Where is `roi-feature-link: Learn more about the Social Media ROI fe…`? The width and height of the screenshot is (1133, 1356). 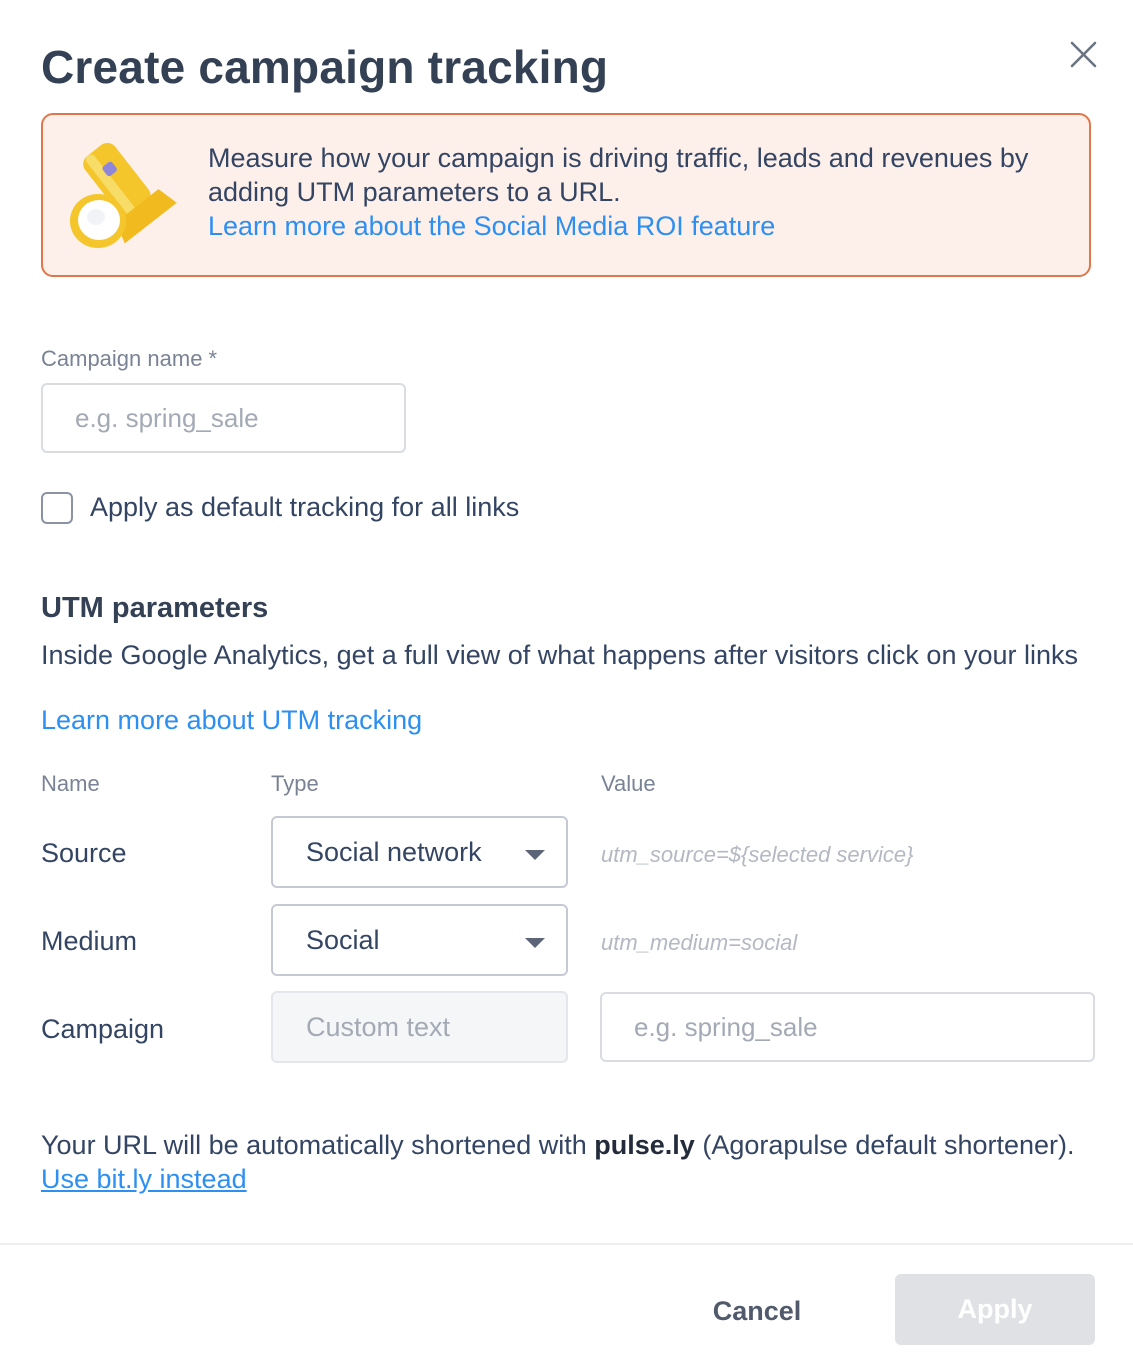 roi-feature-link: Learn more about the Social Media ROI fe… is located at coordinates (491, 226).